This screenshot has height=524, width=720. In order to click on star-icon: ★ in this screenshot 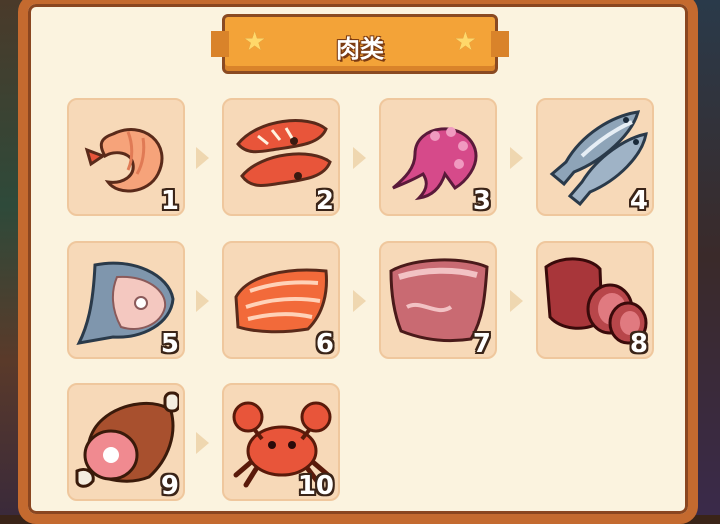, I will do `click(465, 42)`.